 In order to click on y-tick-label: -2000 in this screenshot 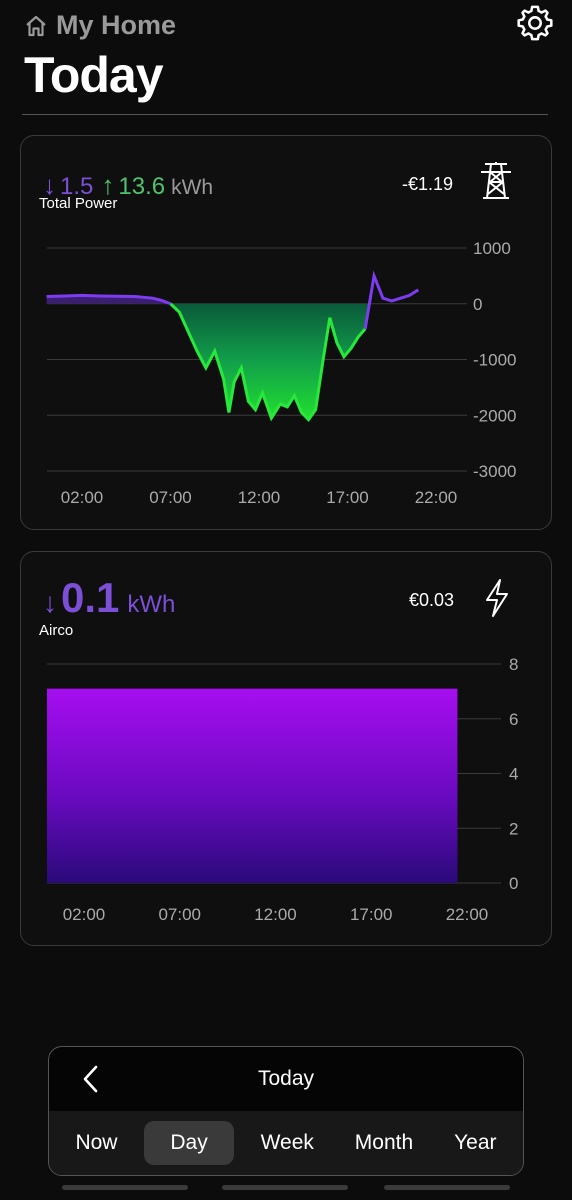, I will do `click(494, 415)`.